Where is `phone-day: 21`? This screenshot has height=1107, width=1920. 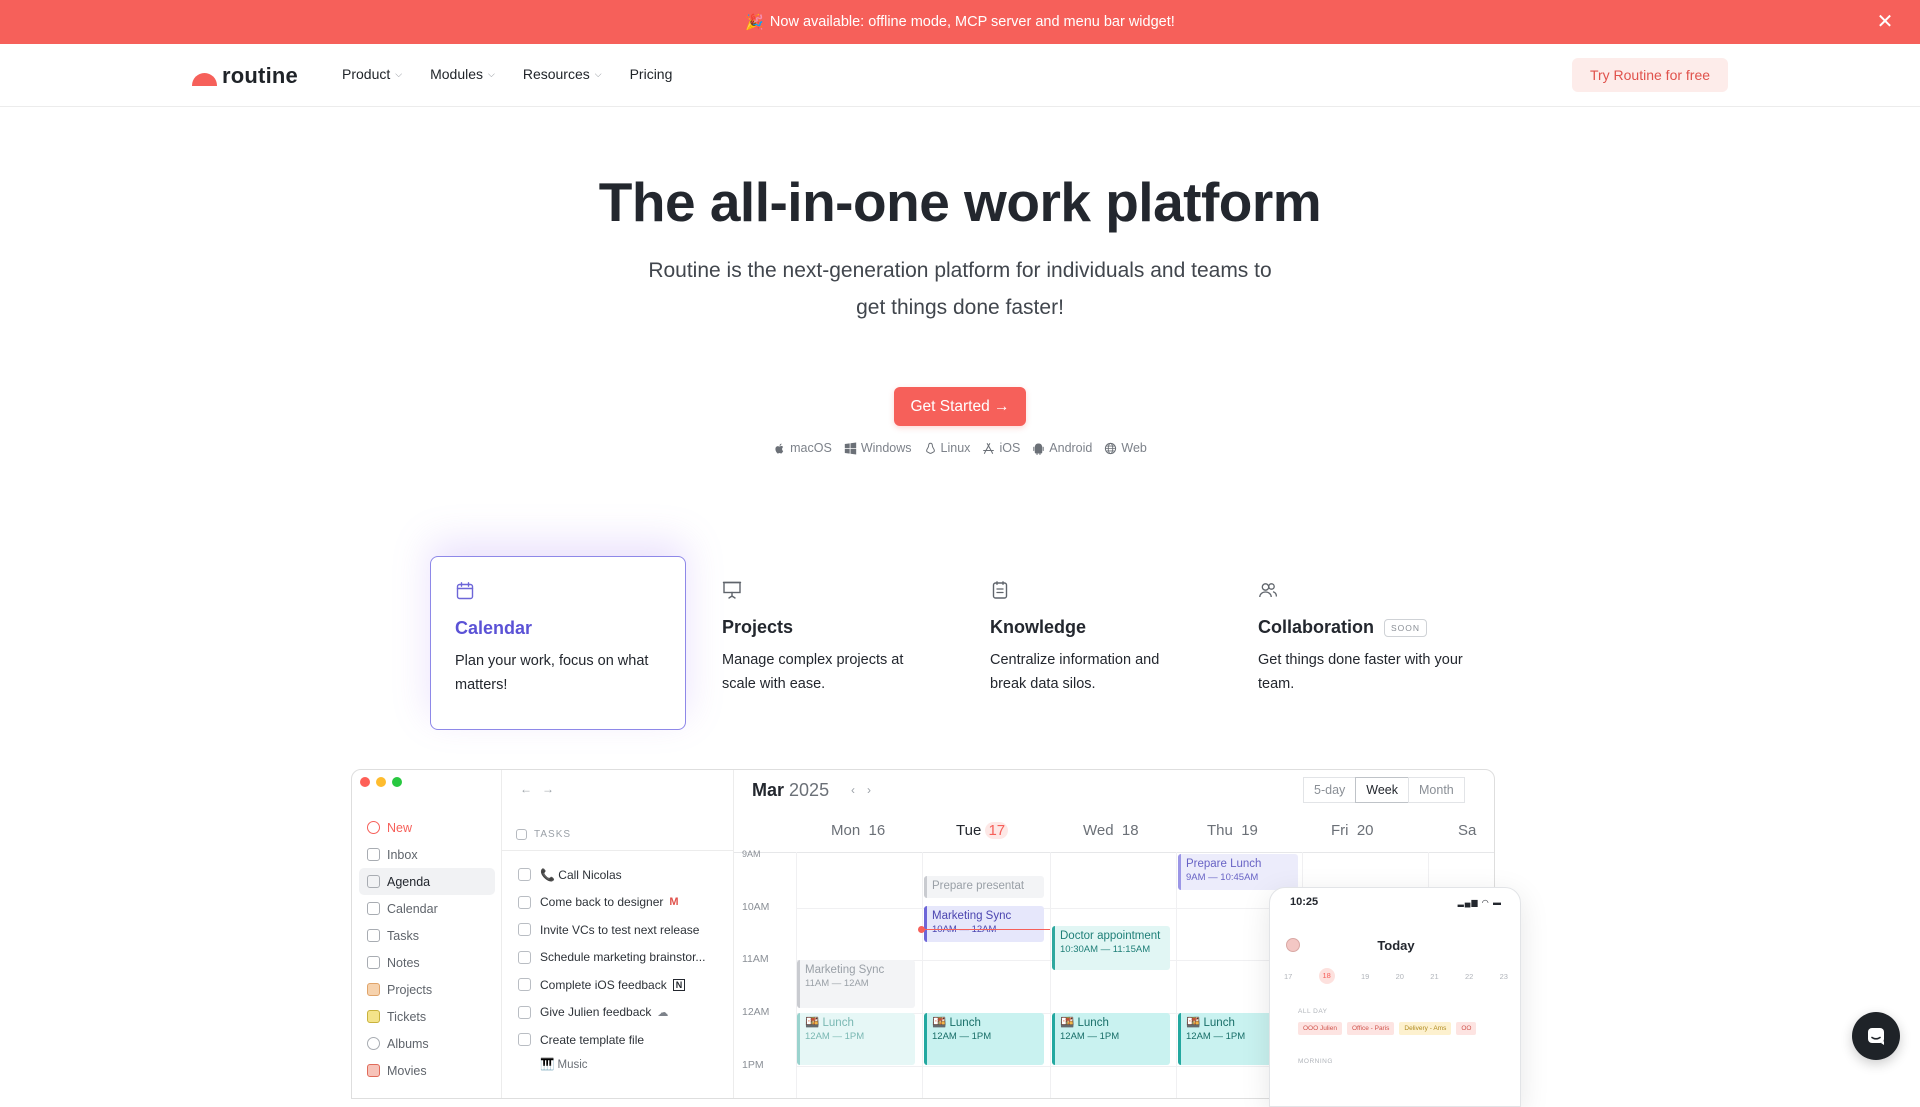 phone-day: 21 is located at coordinates (1434, 978).